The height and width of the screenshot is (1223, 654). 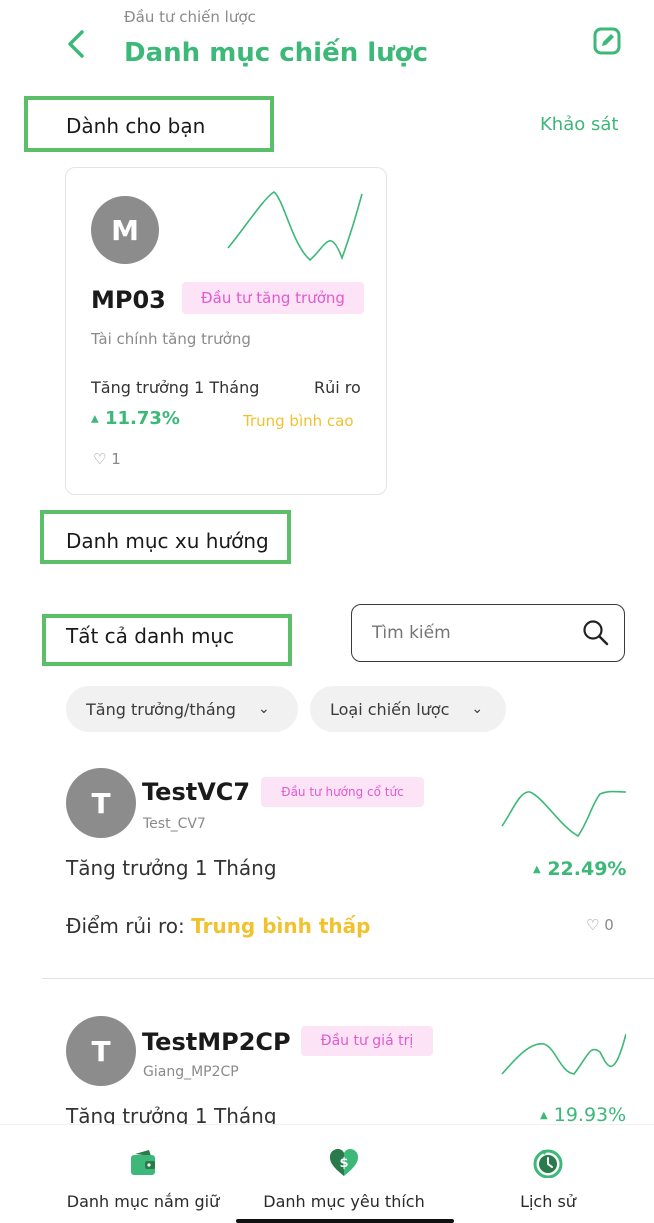 I want to click on edit-icon, so click(x=607, y=41).